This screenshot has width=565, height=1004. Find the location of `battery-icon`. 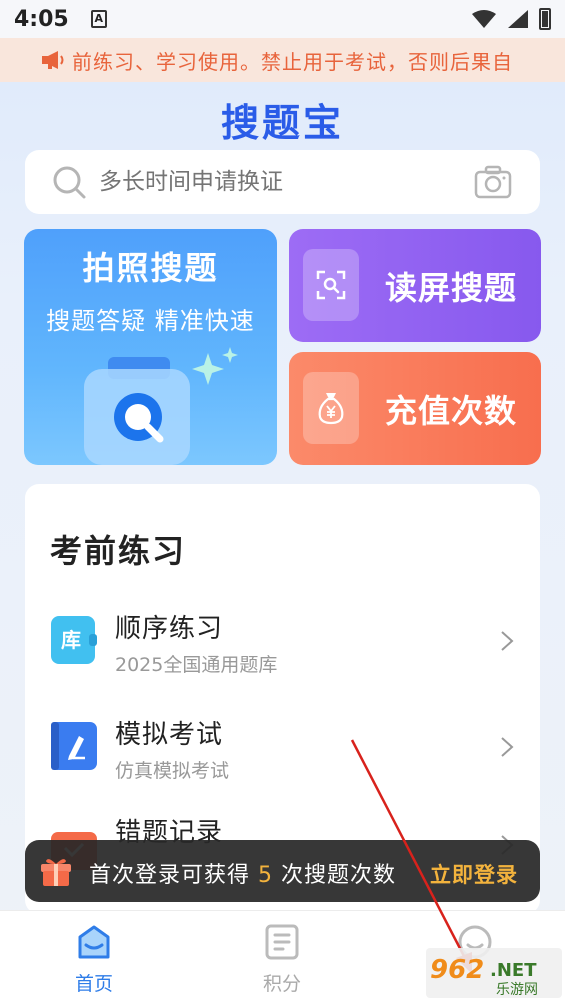

battery-icon is located at coordinates (545, 19).